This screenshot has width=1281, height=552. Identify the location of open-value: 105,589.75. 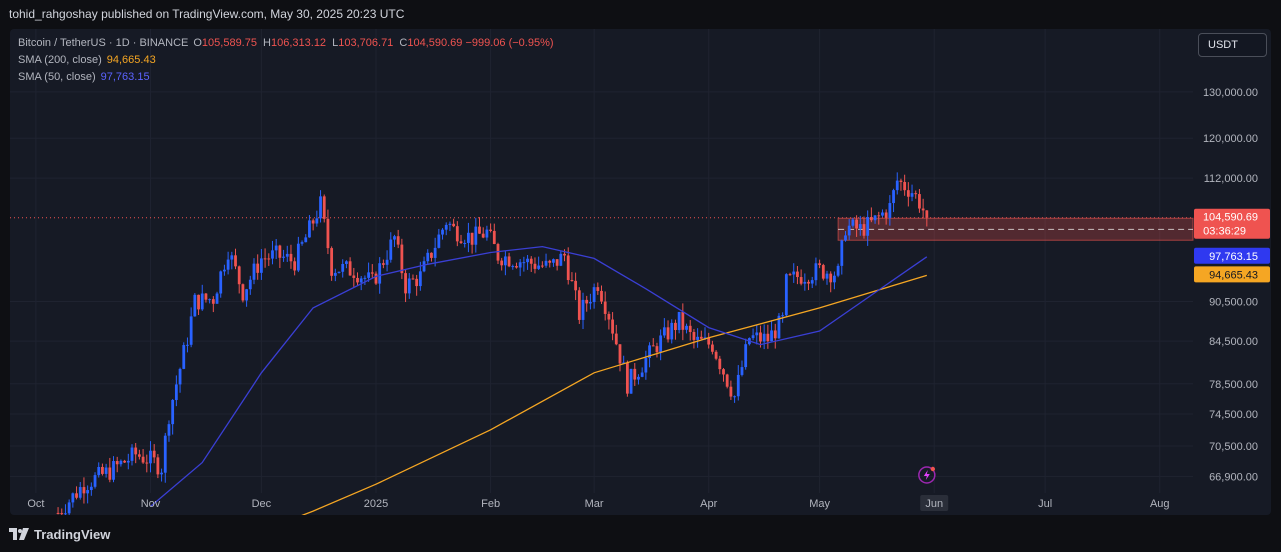
(229, 43).